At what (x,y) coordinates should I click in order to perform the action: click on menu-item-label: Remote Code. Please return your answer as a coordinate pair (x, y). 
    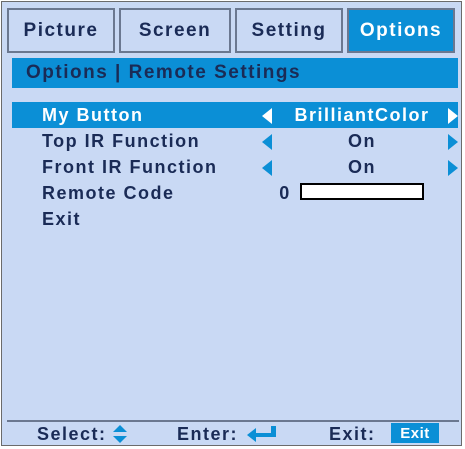
    Looking at the image, I should click on (108, 193).